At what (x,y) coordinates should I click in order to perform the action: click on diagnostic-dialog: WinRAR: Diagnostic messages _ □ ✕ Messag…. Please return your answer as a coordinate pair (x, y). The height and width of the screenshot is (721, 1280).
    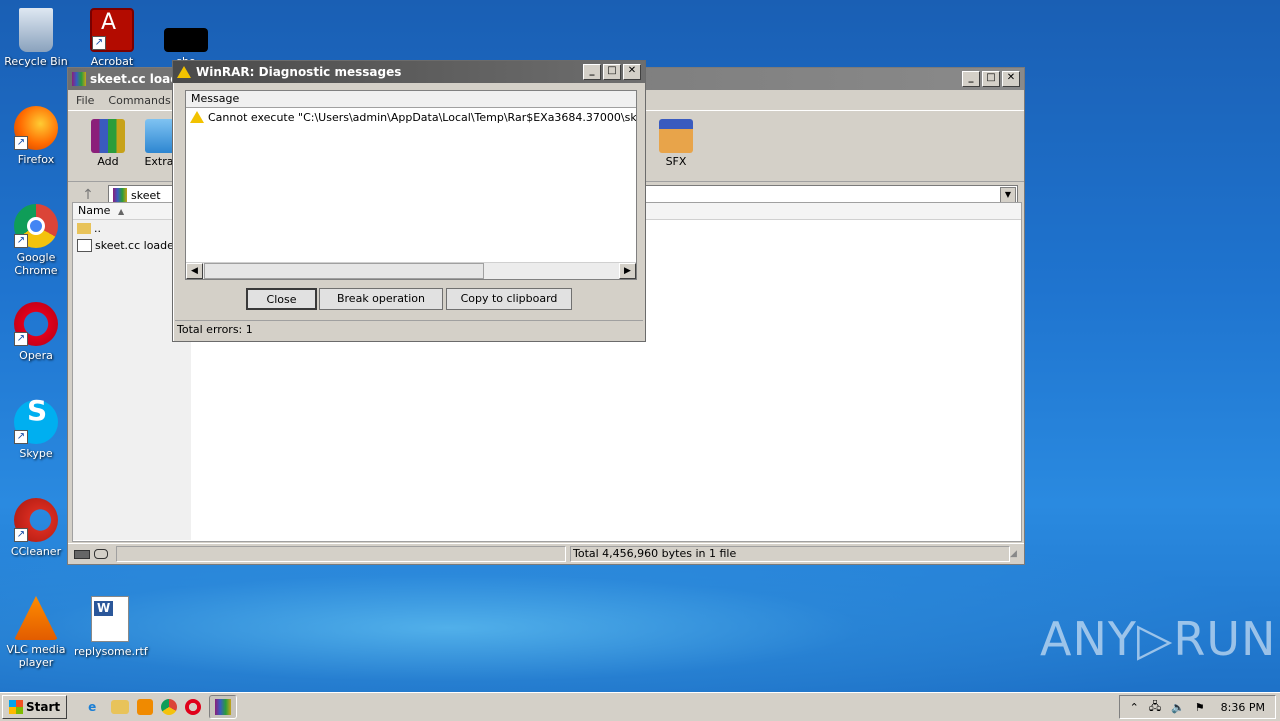
    Looking at the image, I should click on (409, 201).